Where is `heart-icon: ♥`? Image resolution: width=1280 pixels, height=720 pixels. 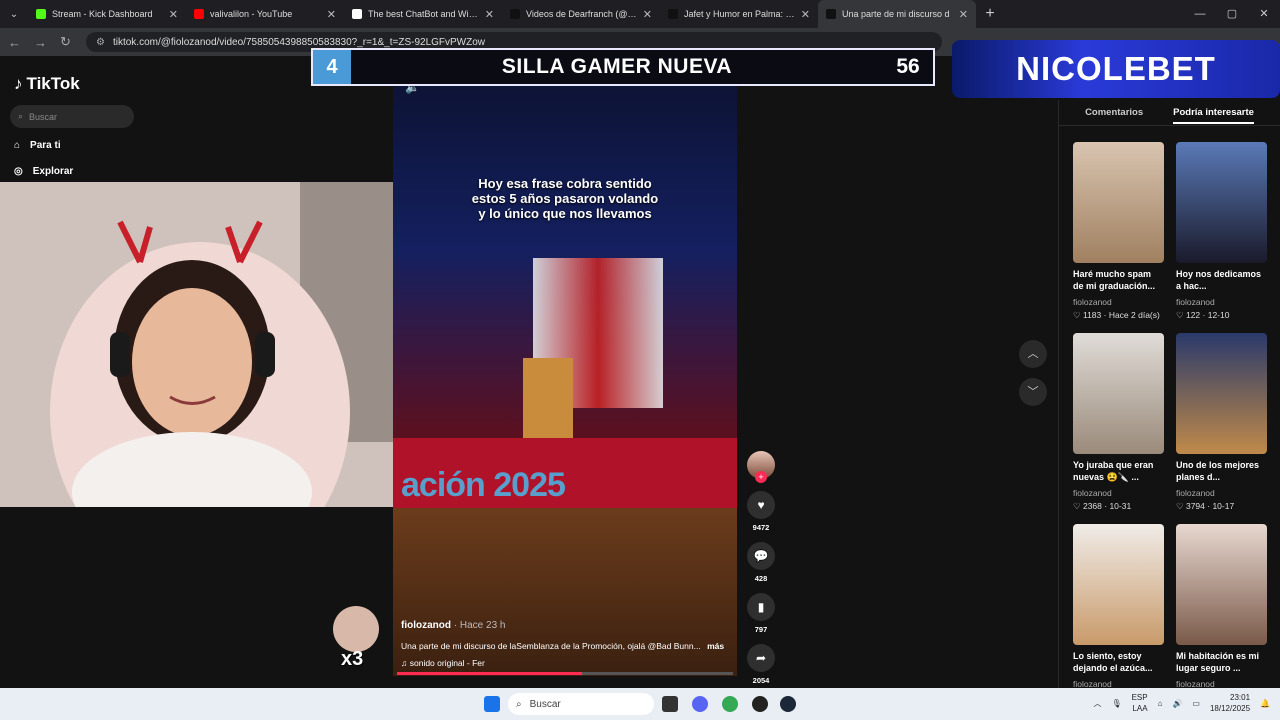
heart-icon: ♥ is located at coordinates (761, 505).